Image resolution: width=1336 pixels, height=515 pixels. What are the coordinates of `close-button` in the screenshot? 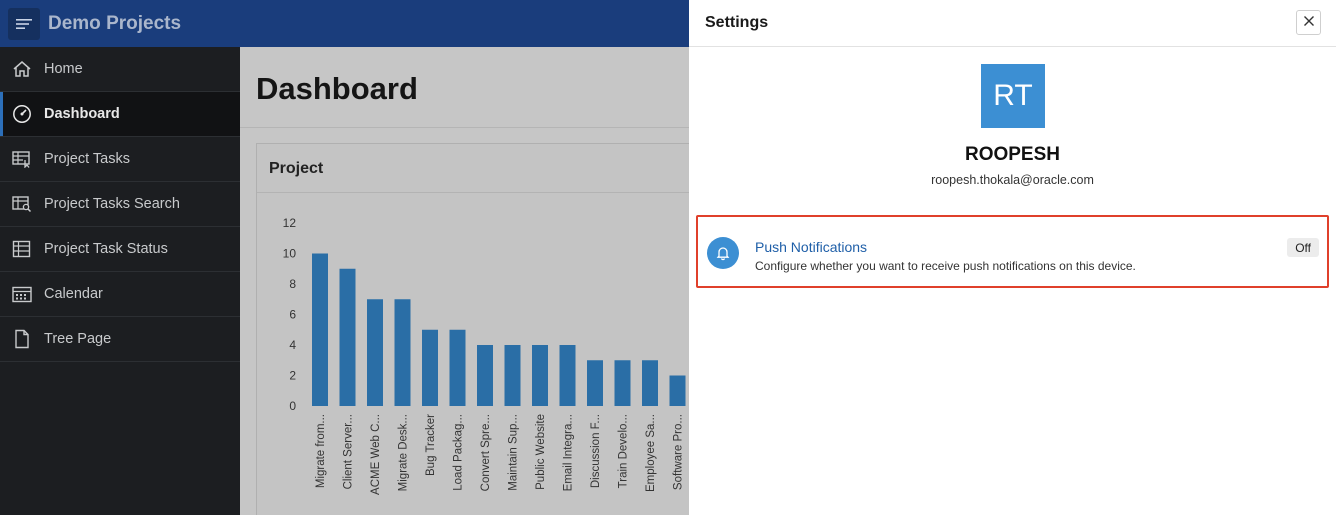 It's located at (1308, 22).